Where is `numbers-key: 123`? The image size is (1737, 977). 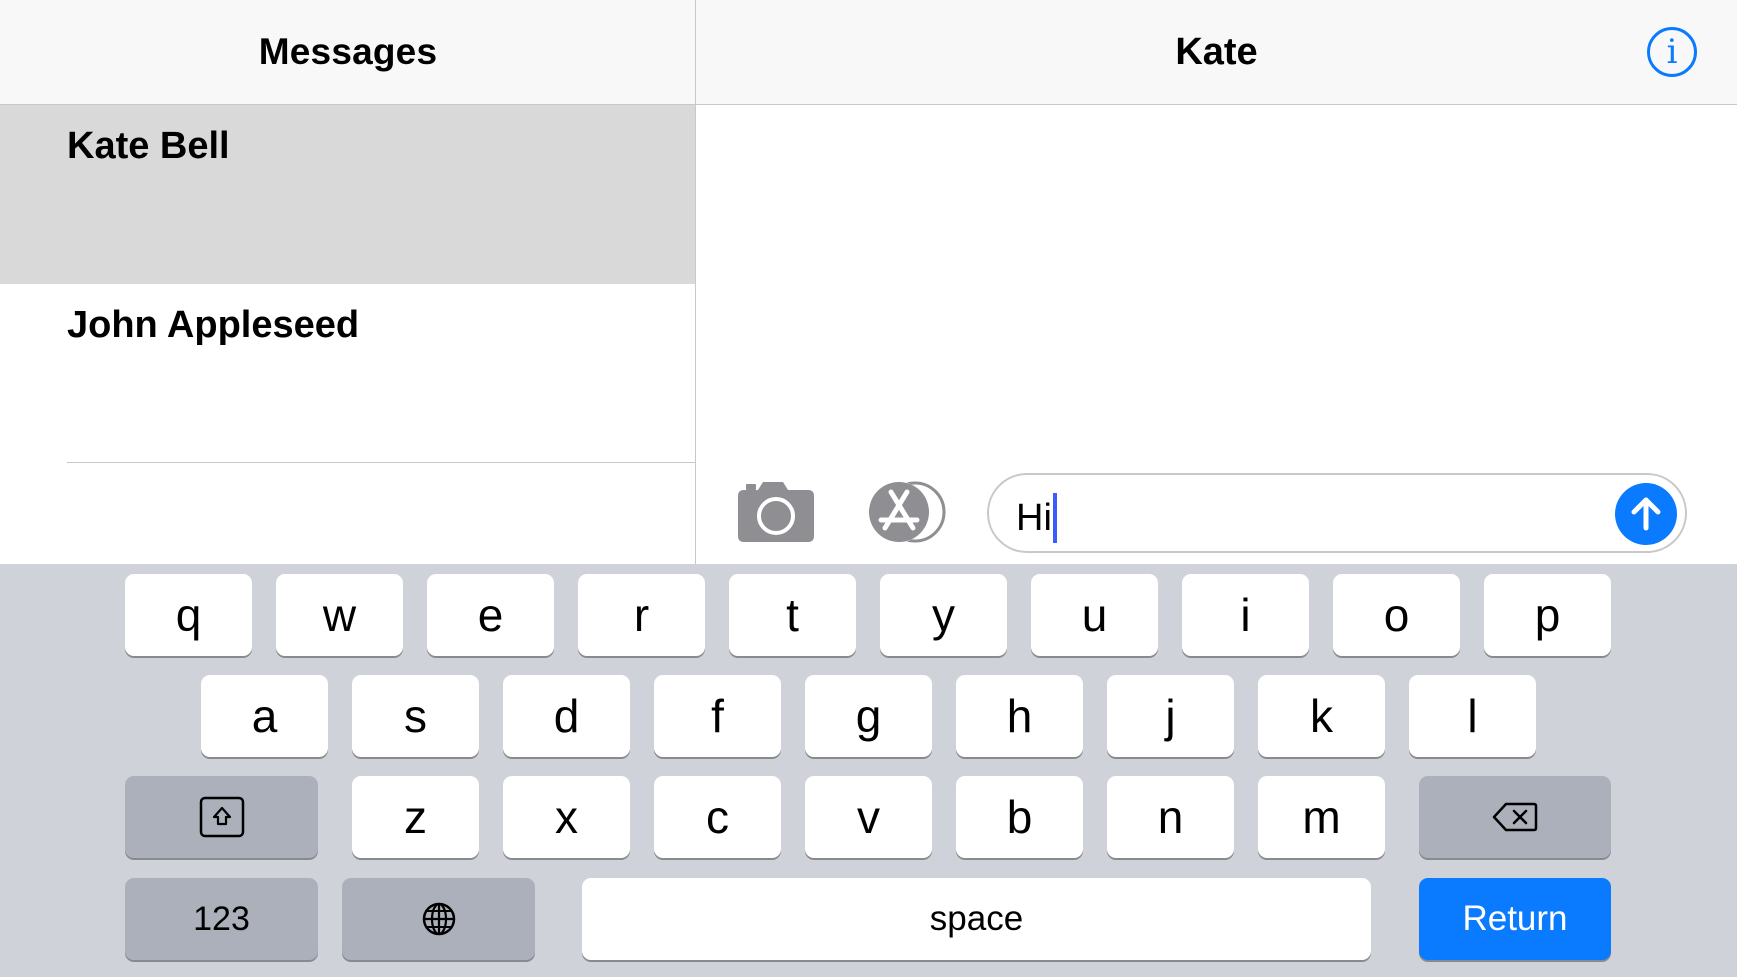 numbers-key: 123 is located at coordinates (221, 919).